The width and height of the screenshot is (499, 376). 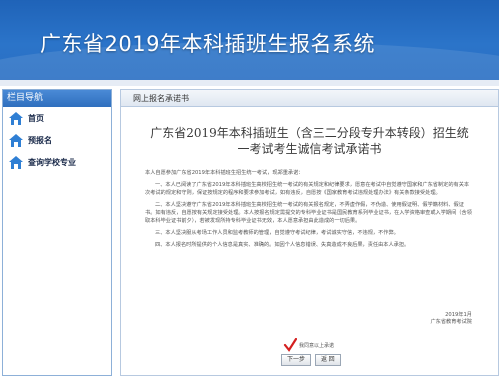 What do you see at coordinates (57, 98) in the screenshot?
I see `sidebar-heading: 栏目导航` at bounding box center [57, 98].